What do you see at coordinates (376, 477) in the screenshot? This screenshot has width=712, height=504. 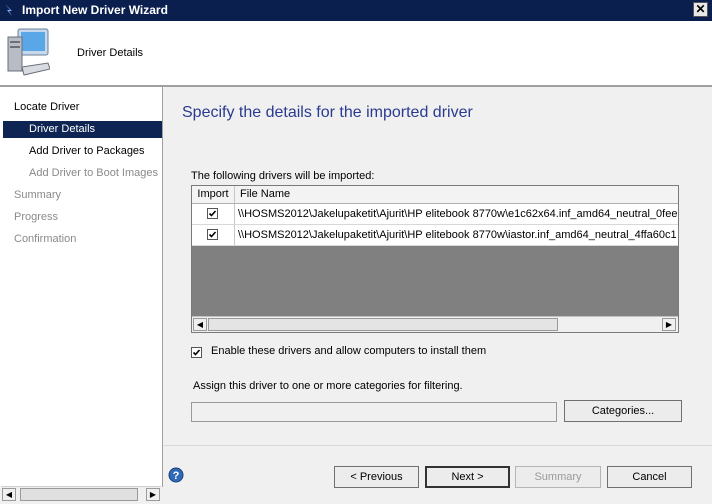 I see `previous-button: < Previous` at bounding box center [376, 477].